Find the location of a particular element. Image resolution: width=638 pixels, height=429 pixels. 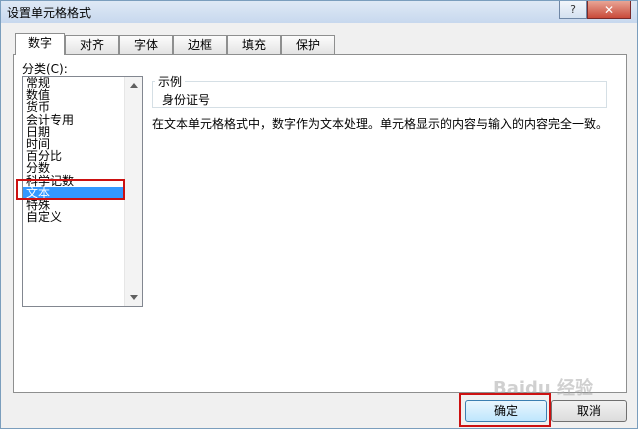

sample-value: 身份证号 is located at coordinates (186, 100).